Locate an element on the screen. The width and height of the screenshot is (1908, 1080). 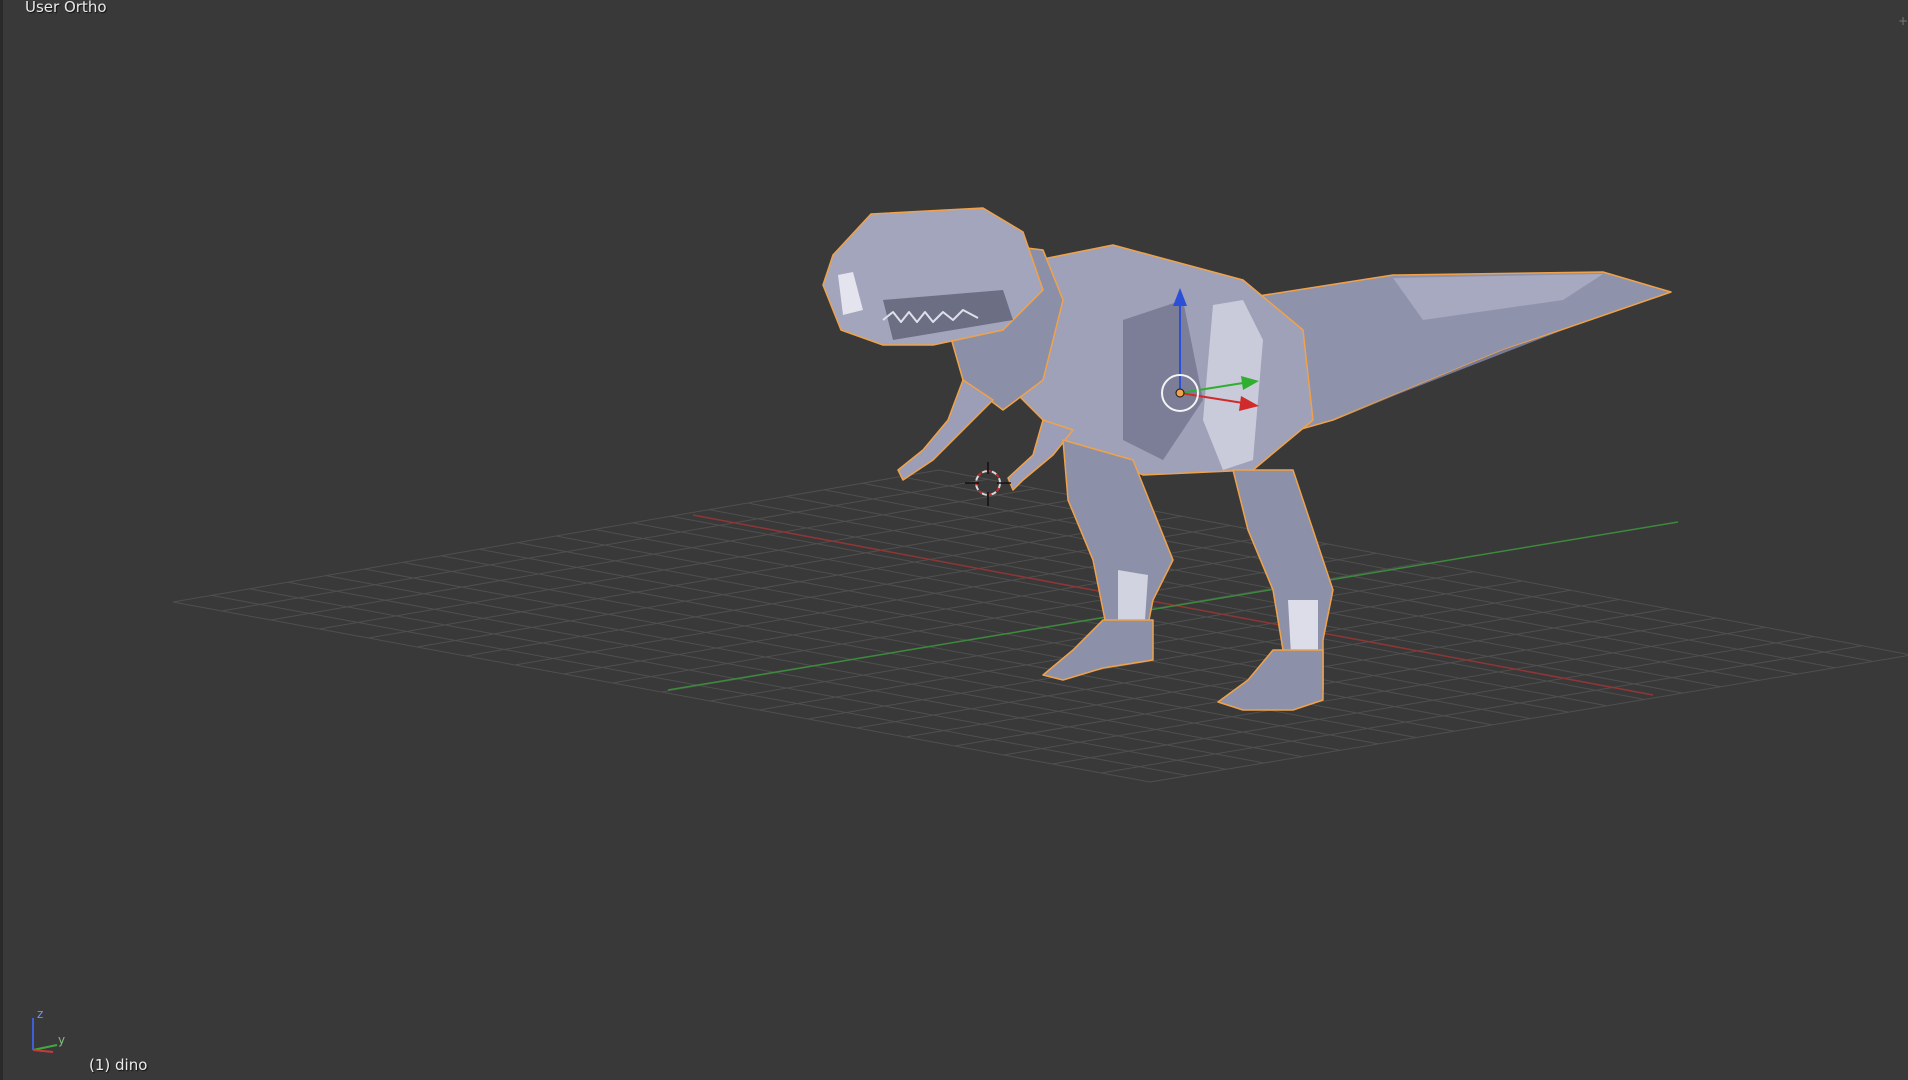
object-origin-icon is located at coordinates (1180, 393).